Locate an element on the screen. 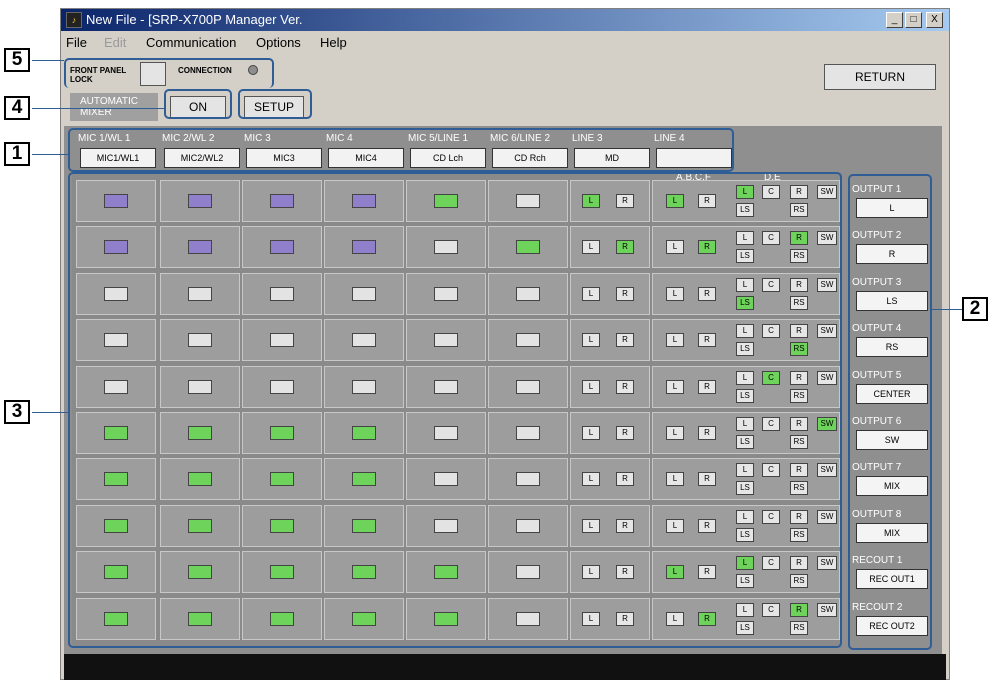 The width and height of the screenshot is (994, 684). app-icon: ♪ is located at coordinates (74, 20).